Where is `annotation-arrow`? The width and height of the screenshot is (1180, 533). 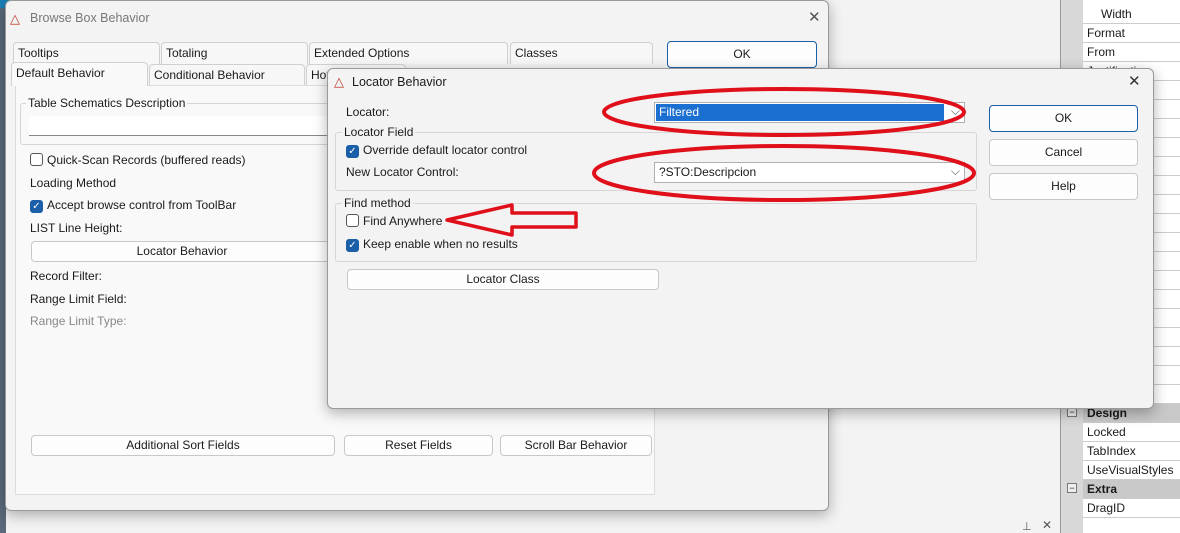 annotation-arrow is located at coordinates (511, 220).